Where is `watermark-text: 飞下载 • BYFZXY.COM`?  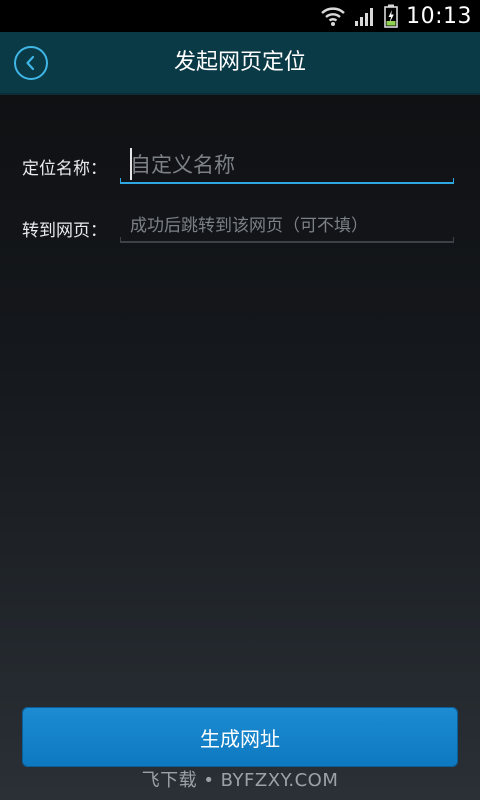 watermark-text: 飞下载 • BYFZXY.COM is located at coordinates (240, 780).